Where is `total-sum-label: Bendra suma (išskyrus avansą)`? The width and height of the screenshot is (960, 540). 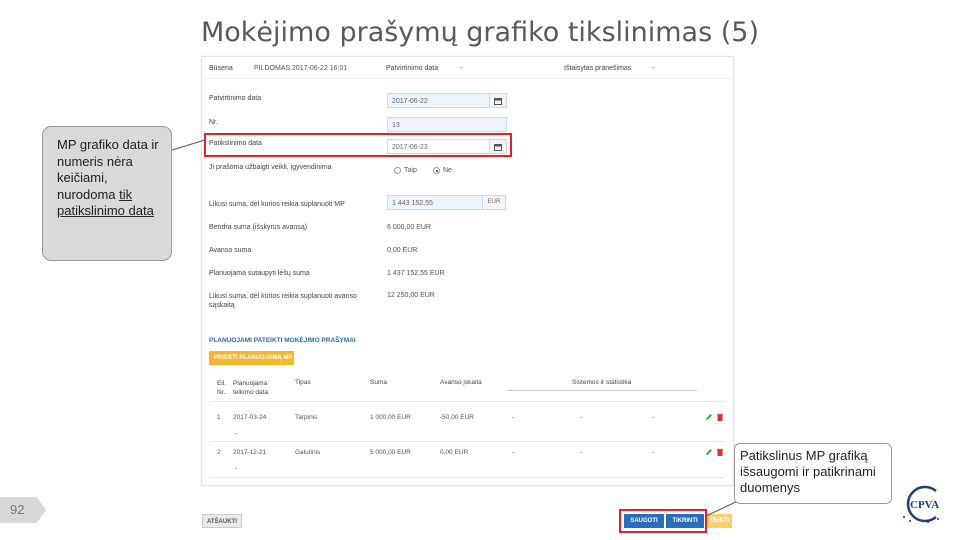 total-sum-label: Bendra suma (išskyrus avansą) is located at coordinates (258, 227).